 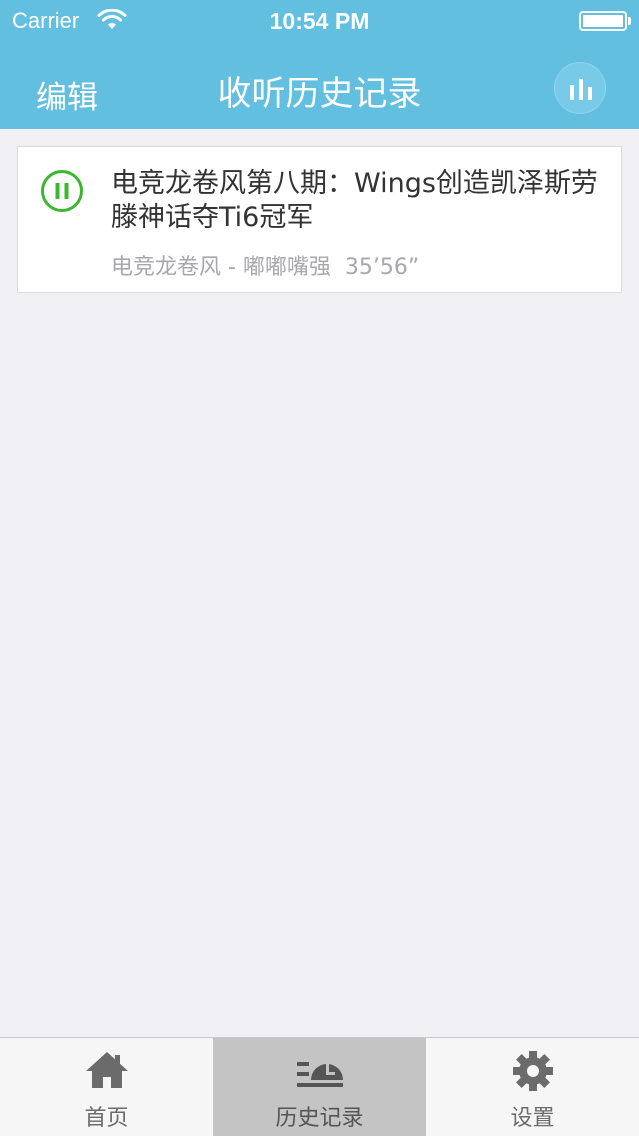 I want to click on history-icon, so click(x=319, y=1074).